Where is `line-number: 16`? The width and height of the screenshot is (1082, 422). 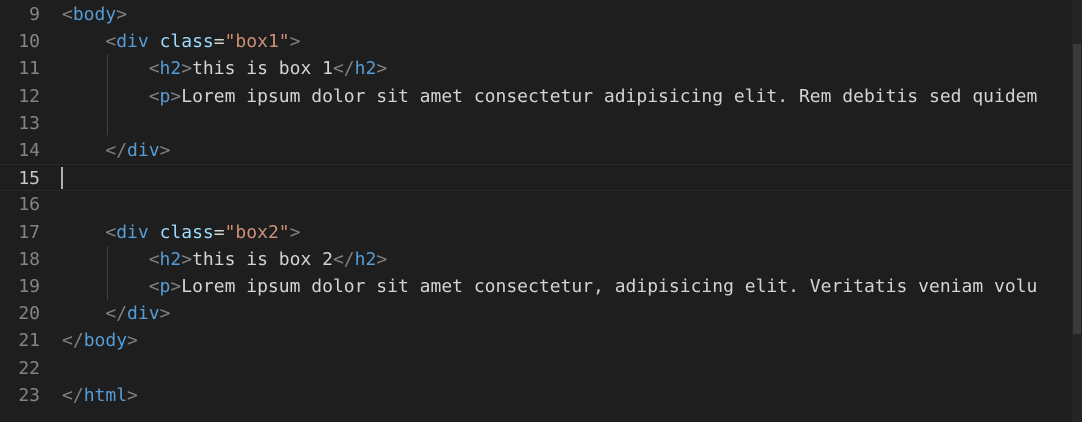
line-number: 16 is located at coordinates (29, 205).